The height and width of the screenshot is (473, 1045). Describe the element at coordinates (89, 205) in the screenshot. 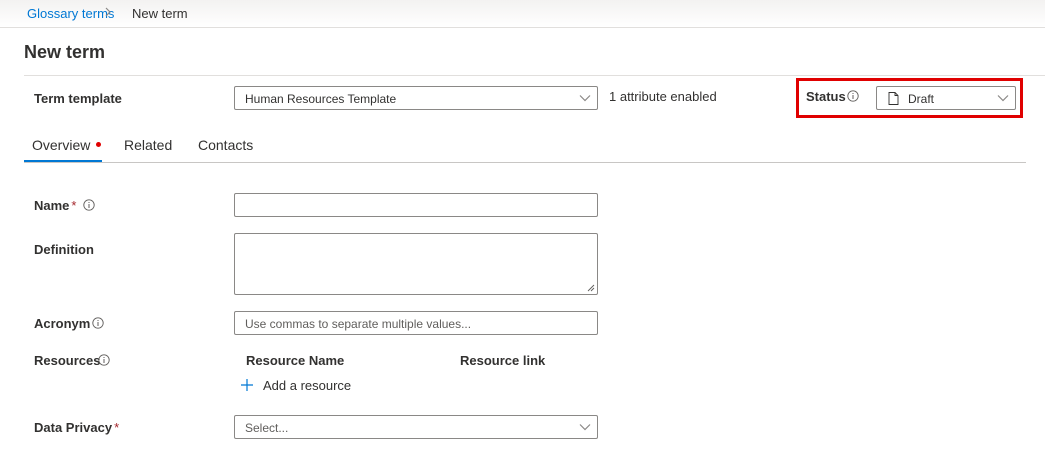

I see `name-info-icon` at that location.